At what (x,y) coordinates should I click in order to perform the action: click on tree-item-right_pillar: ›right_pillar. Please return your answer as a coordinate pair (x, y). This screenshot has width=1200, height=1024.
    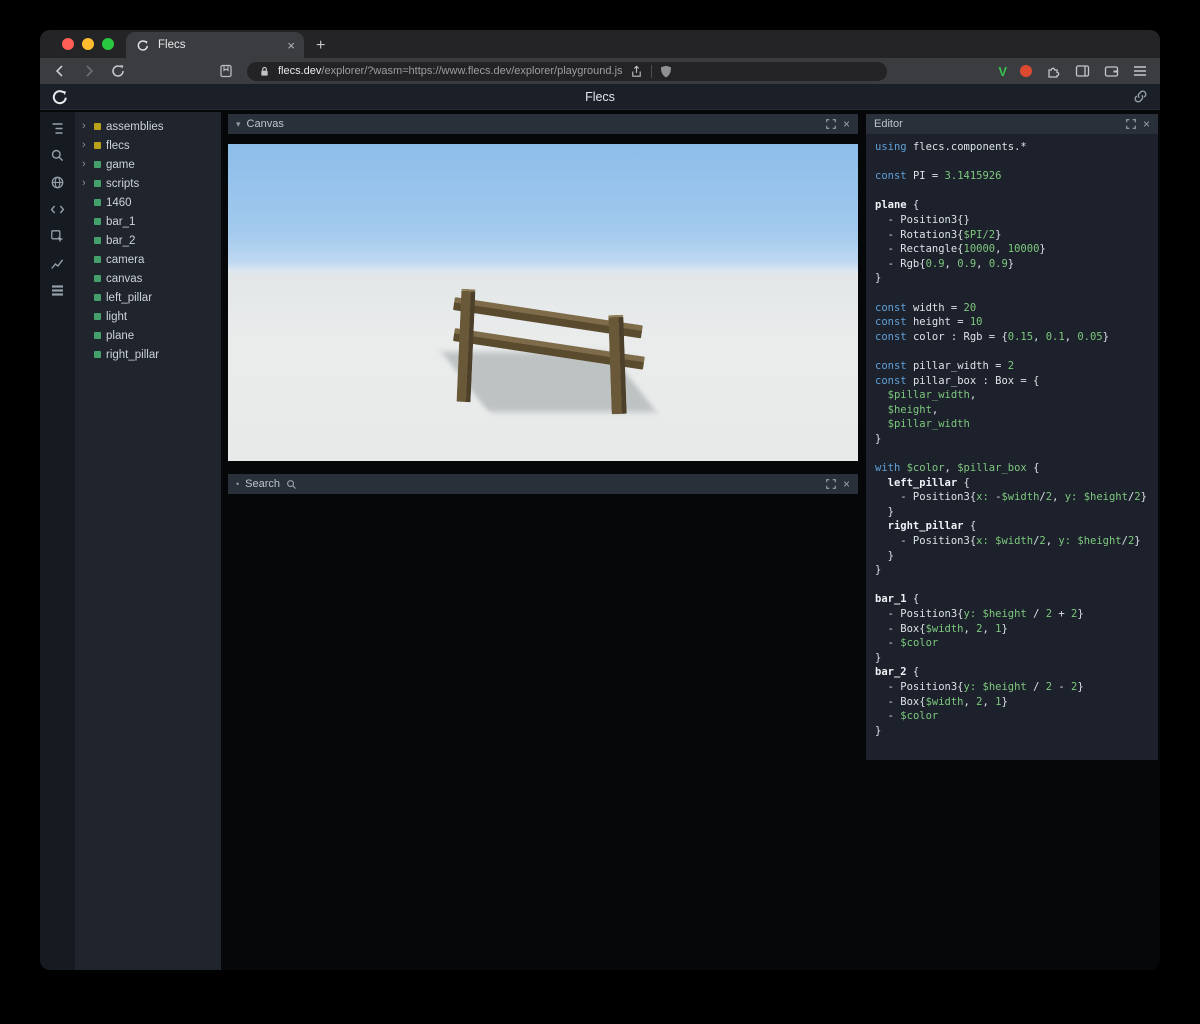
    Looking at the image, I should click on (148, 354).